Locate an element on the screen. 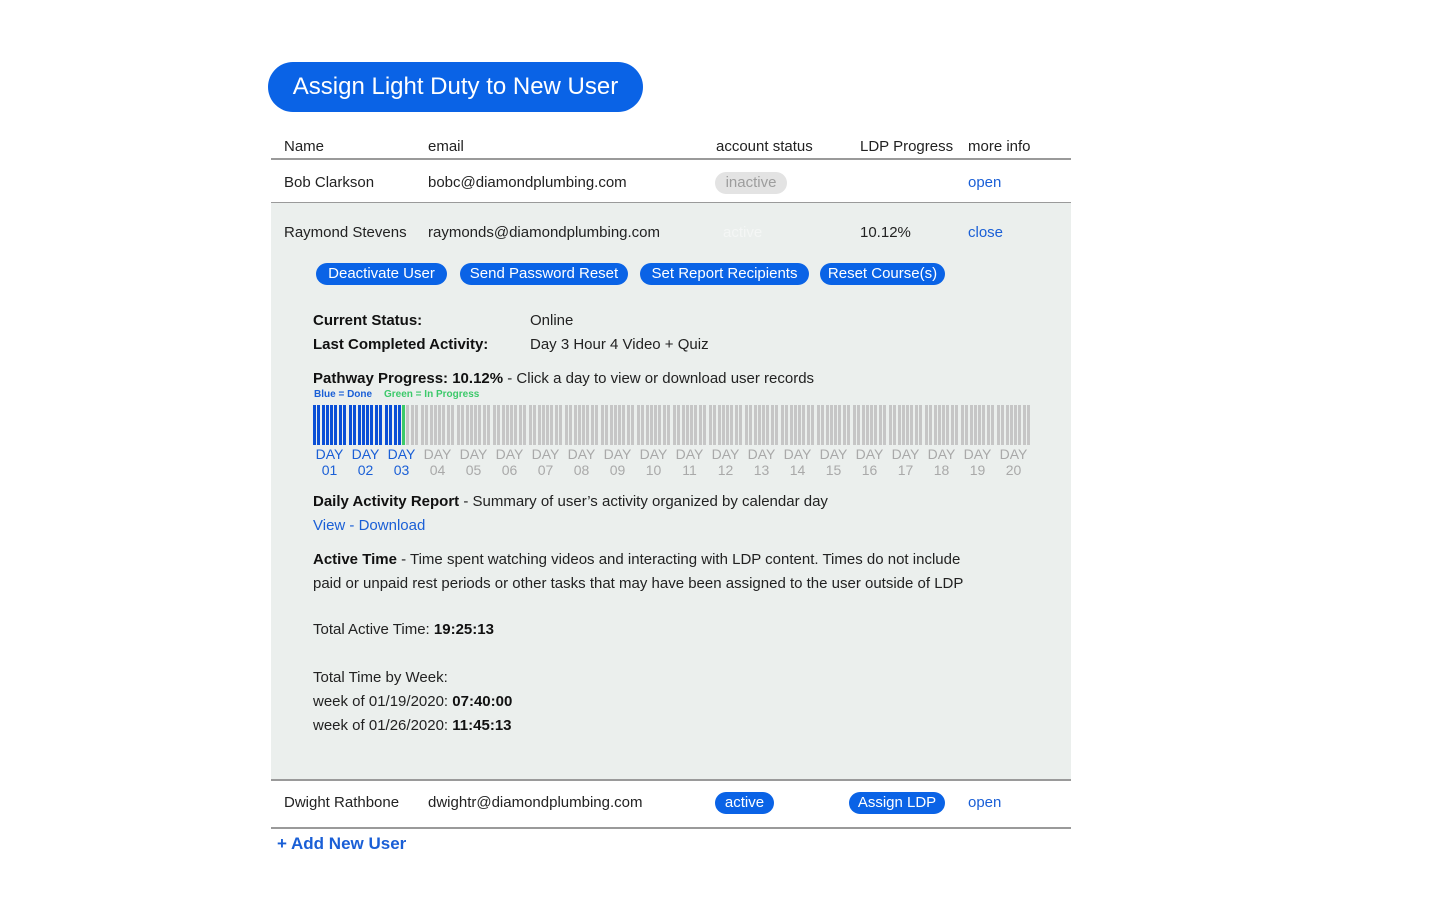 The image size is (1440, 900). pathway-day-18: DAY 18 is located at coordinates (941, 443).